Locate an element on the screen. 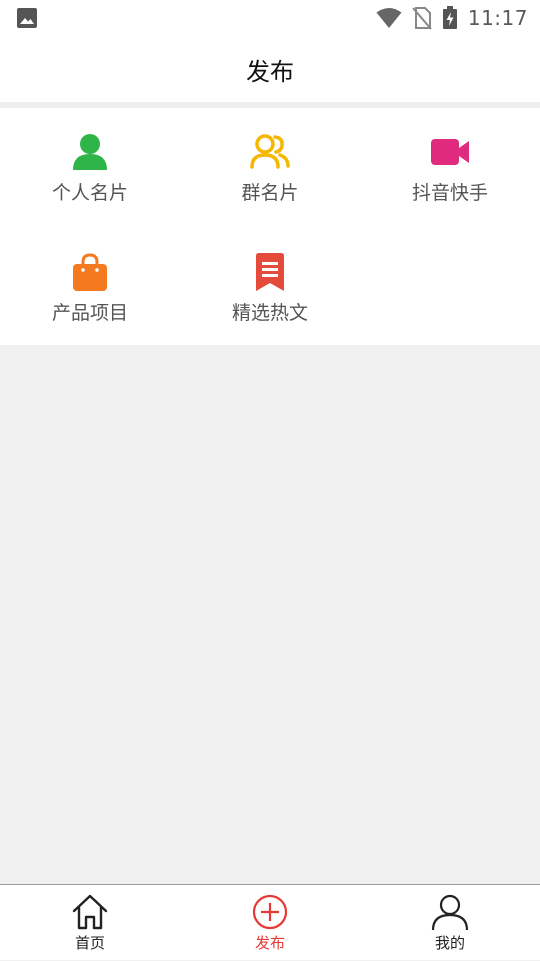  person-icon is located at coordinates (90, 152).